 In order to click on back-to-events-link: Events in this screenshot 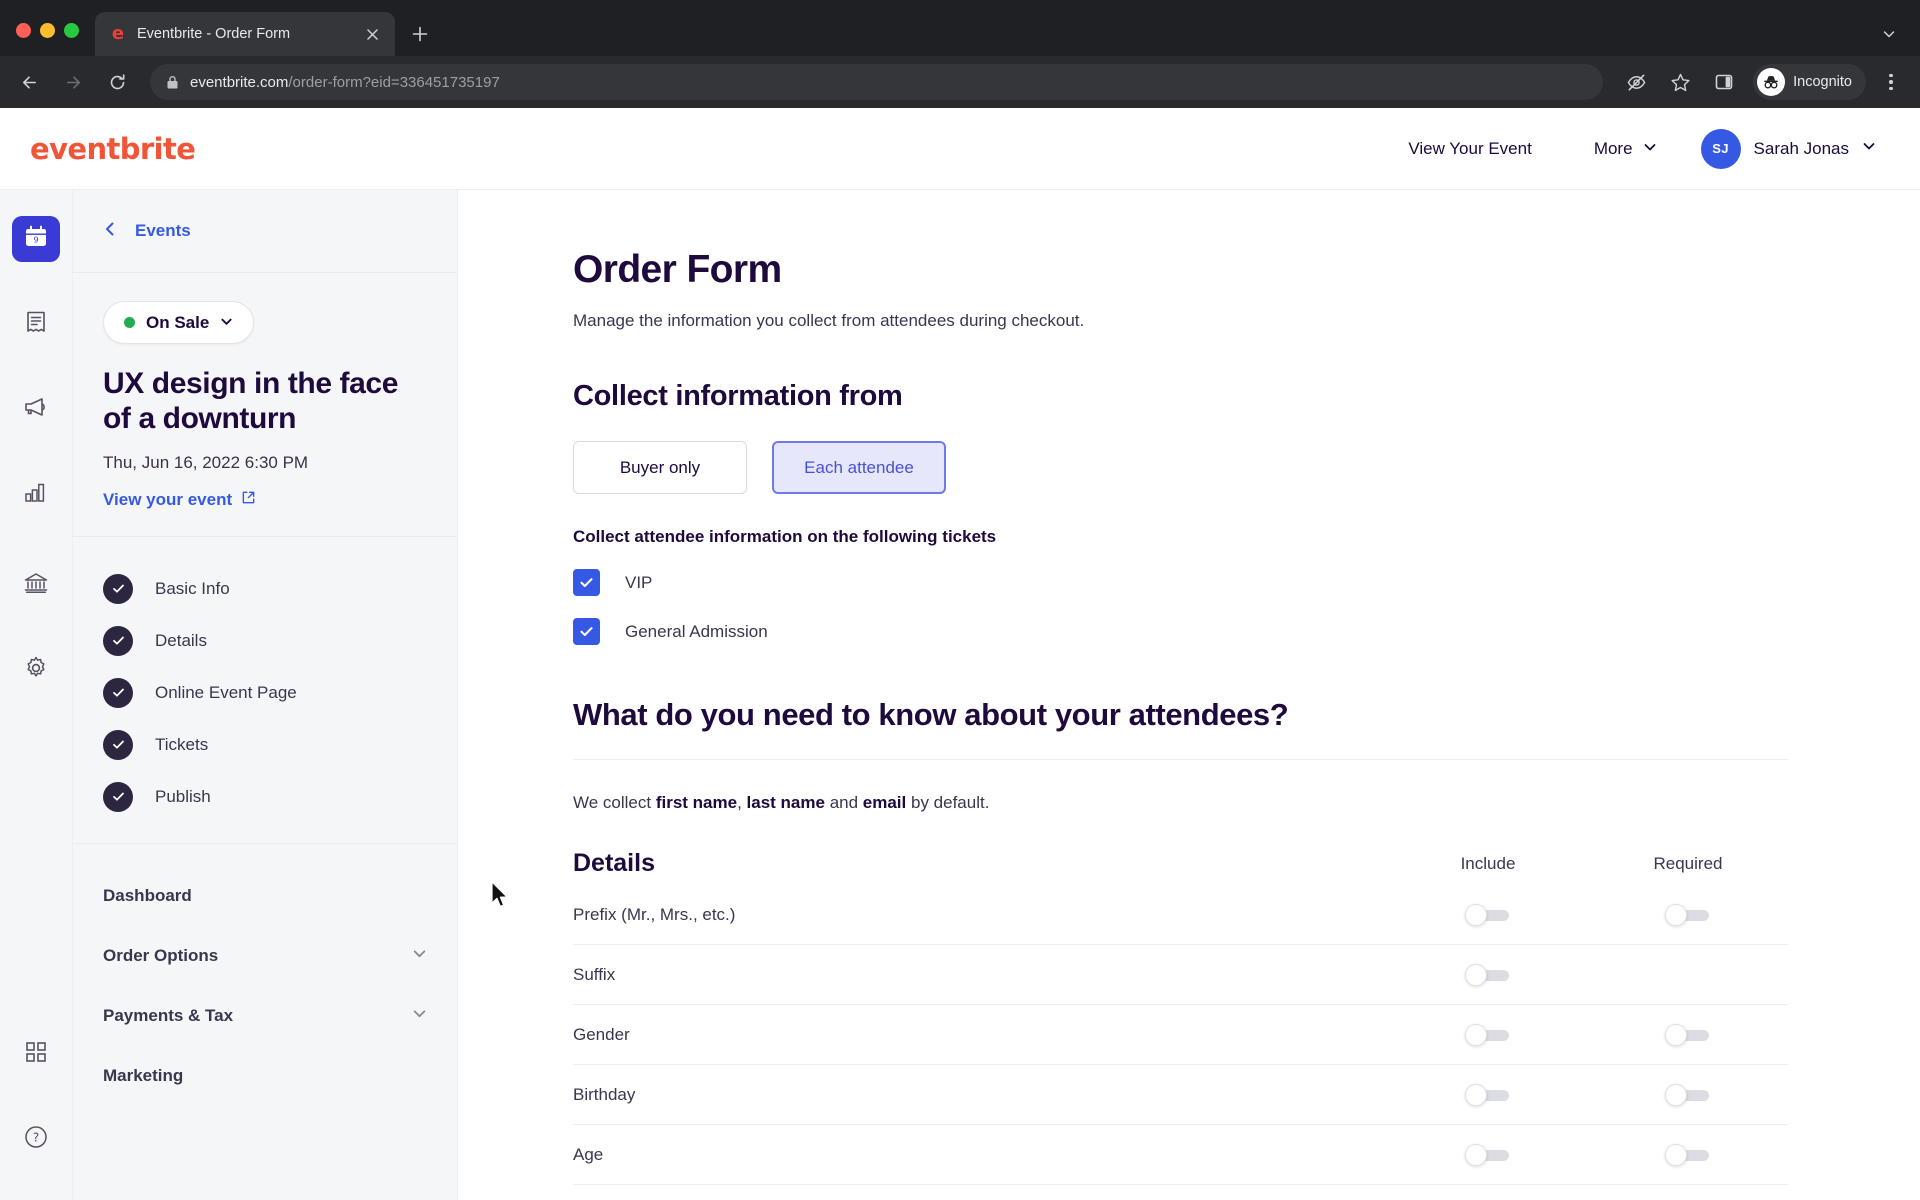, I will do `click(265, 231)`.